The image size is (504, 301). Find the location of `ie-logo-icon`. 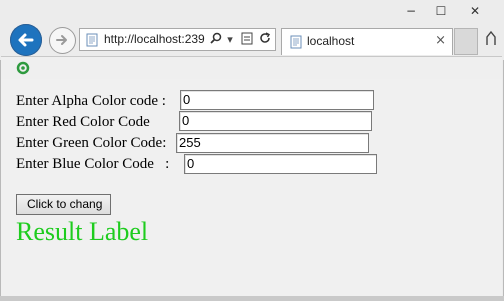

ie-logo-icon is located at coordinates (23, 68).